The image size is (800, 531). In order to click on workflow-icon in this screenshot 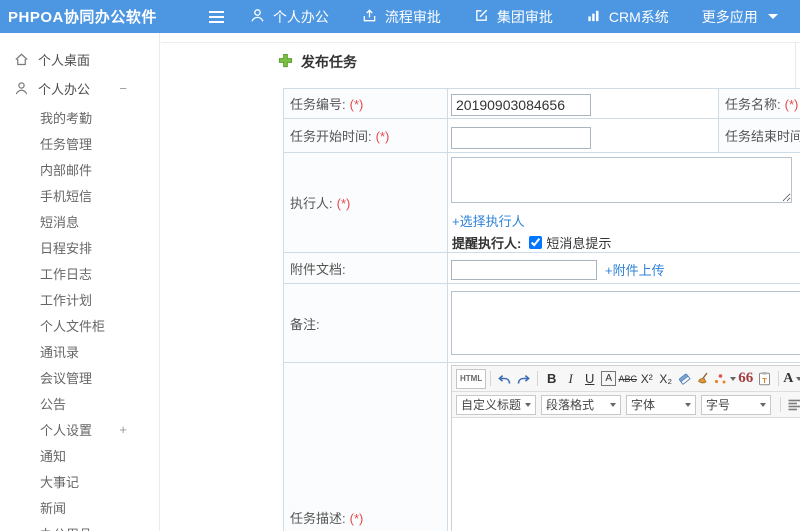, I will do `click(369, 17)`.